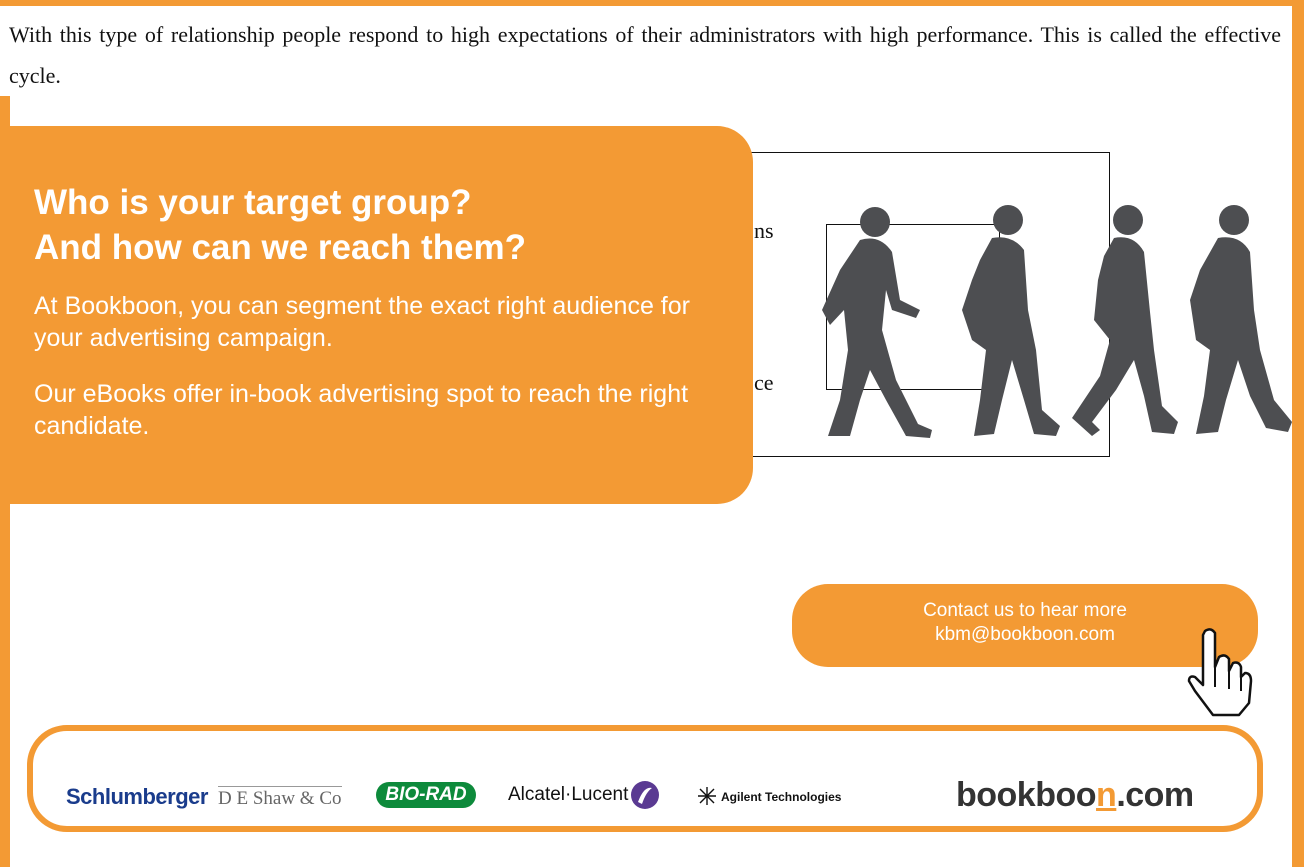 The image size is (1304, 867). Describe the element at coordinates (568, 794) in the screenshot. I see `alcatel-lucent-logo: Alcatel·Lucent` at that location.